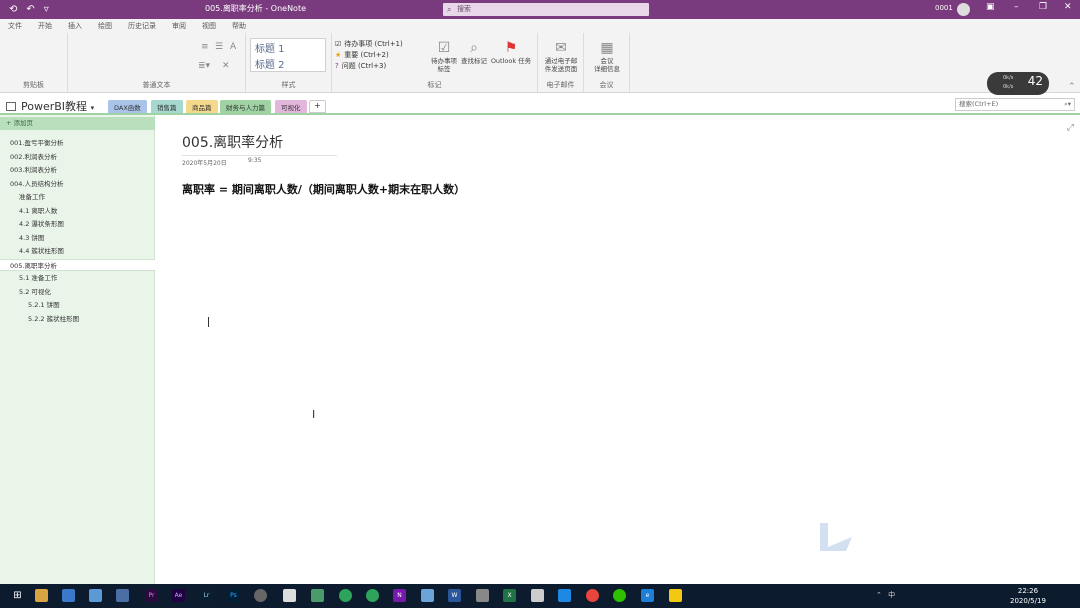  Describe the element at coordinates (28, 170) in the screenshot. I see `page-list-item: 003.利润表分析` at that location.